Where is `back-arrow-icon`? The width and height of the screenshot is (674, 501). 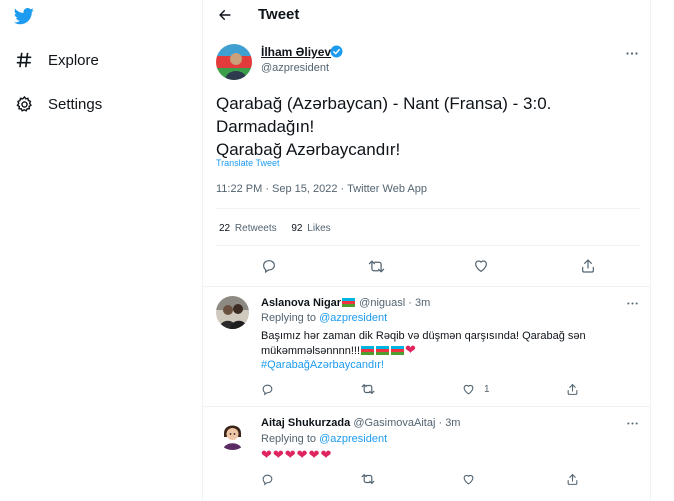
back-arrow-icon is located at coordinates (225, 15).